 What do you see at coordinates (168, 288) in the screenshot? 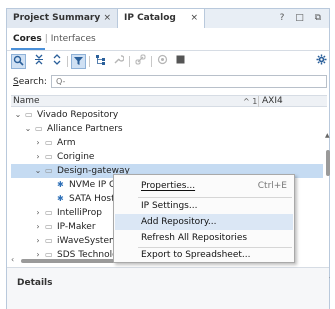
I see `details-pane: Details` at bounding box center [168, 288].